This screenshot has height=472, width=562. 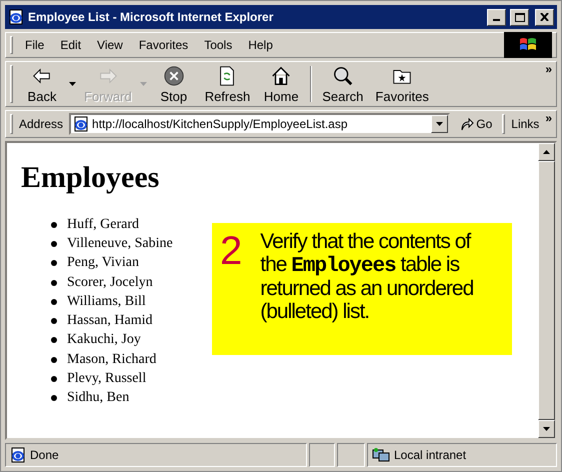 I want to click on menu-item: Edit, so click(x=71, y=45).